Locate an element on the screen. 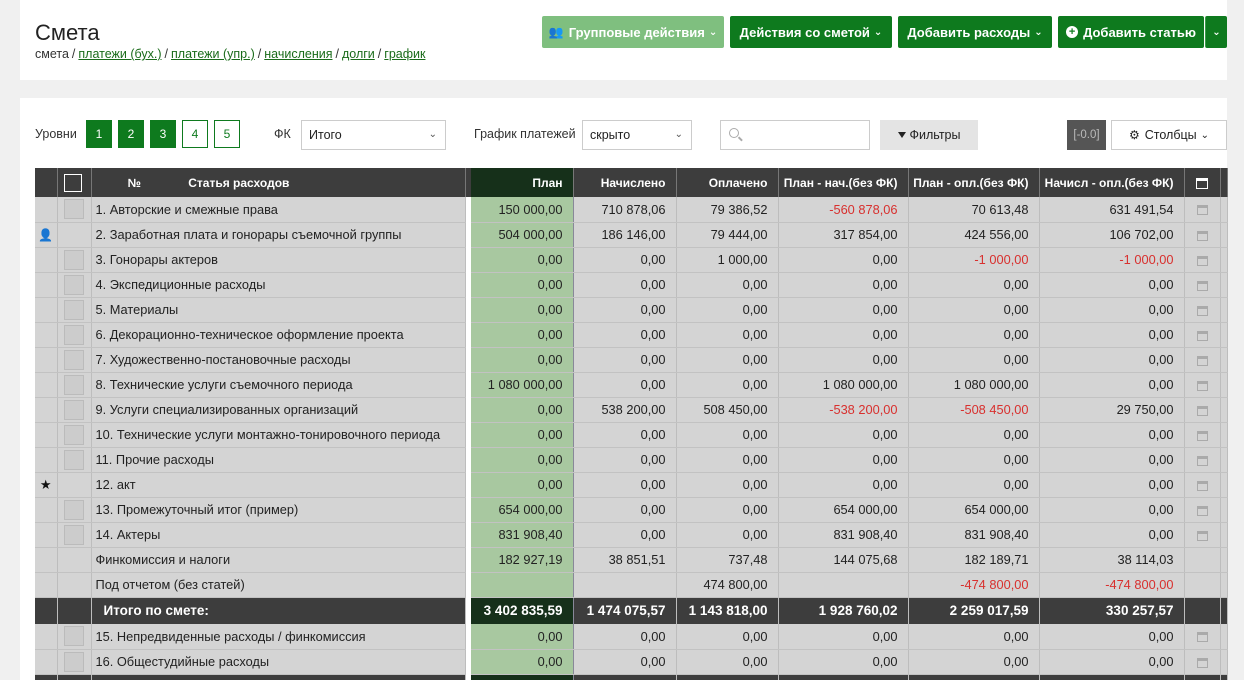  cell-plan-accr is located at coordinates (843, 585).